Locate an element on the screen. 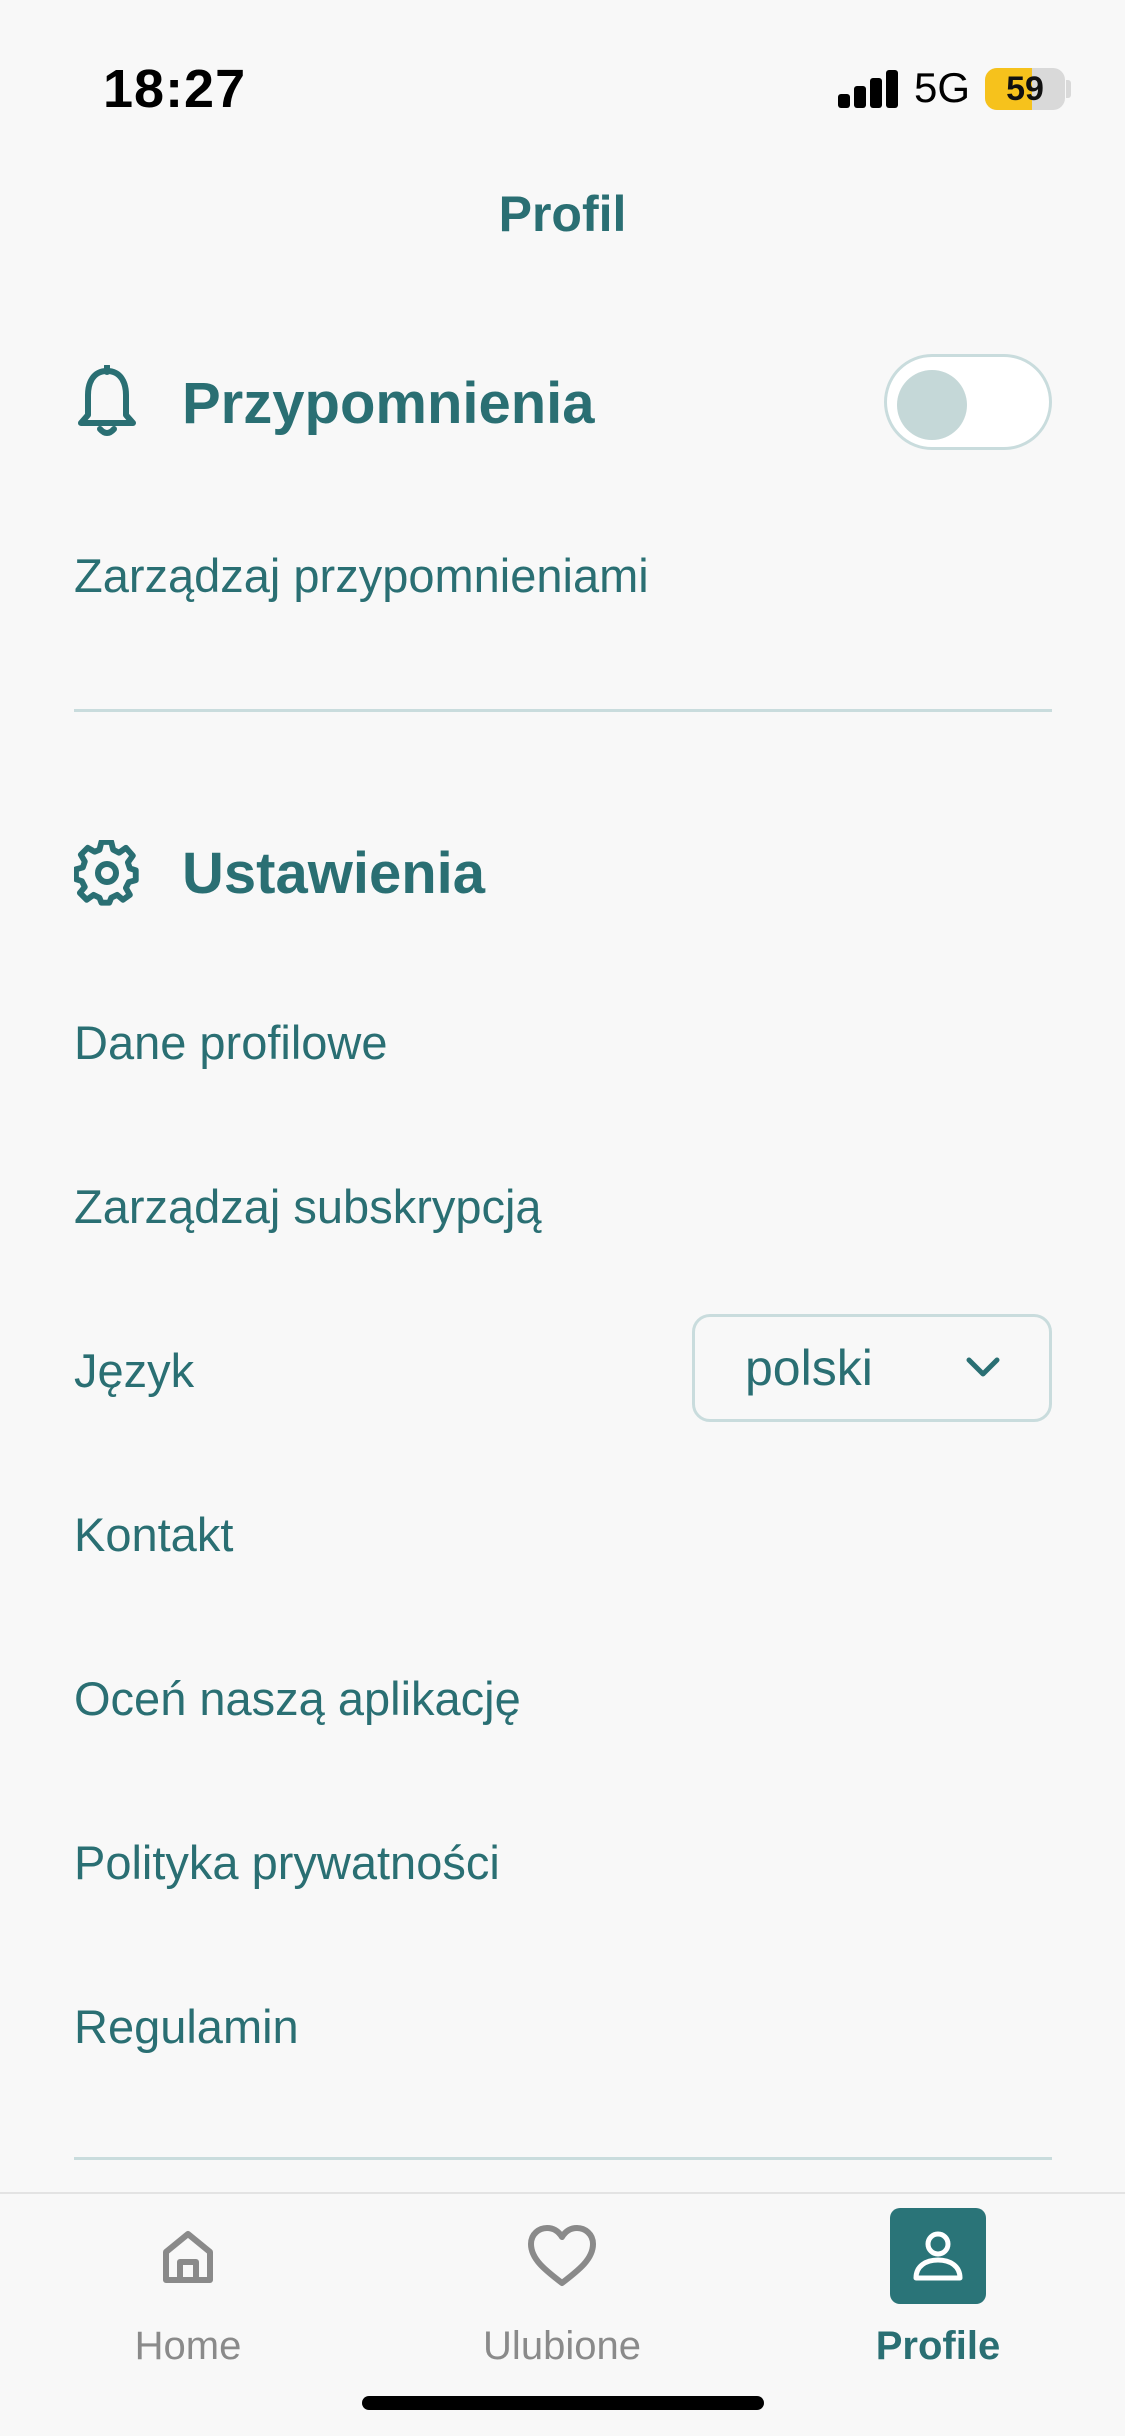 This screenshot has height=2436, width=1125. battery-tip is located at coordinates (1068, 89).